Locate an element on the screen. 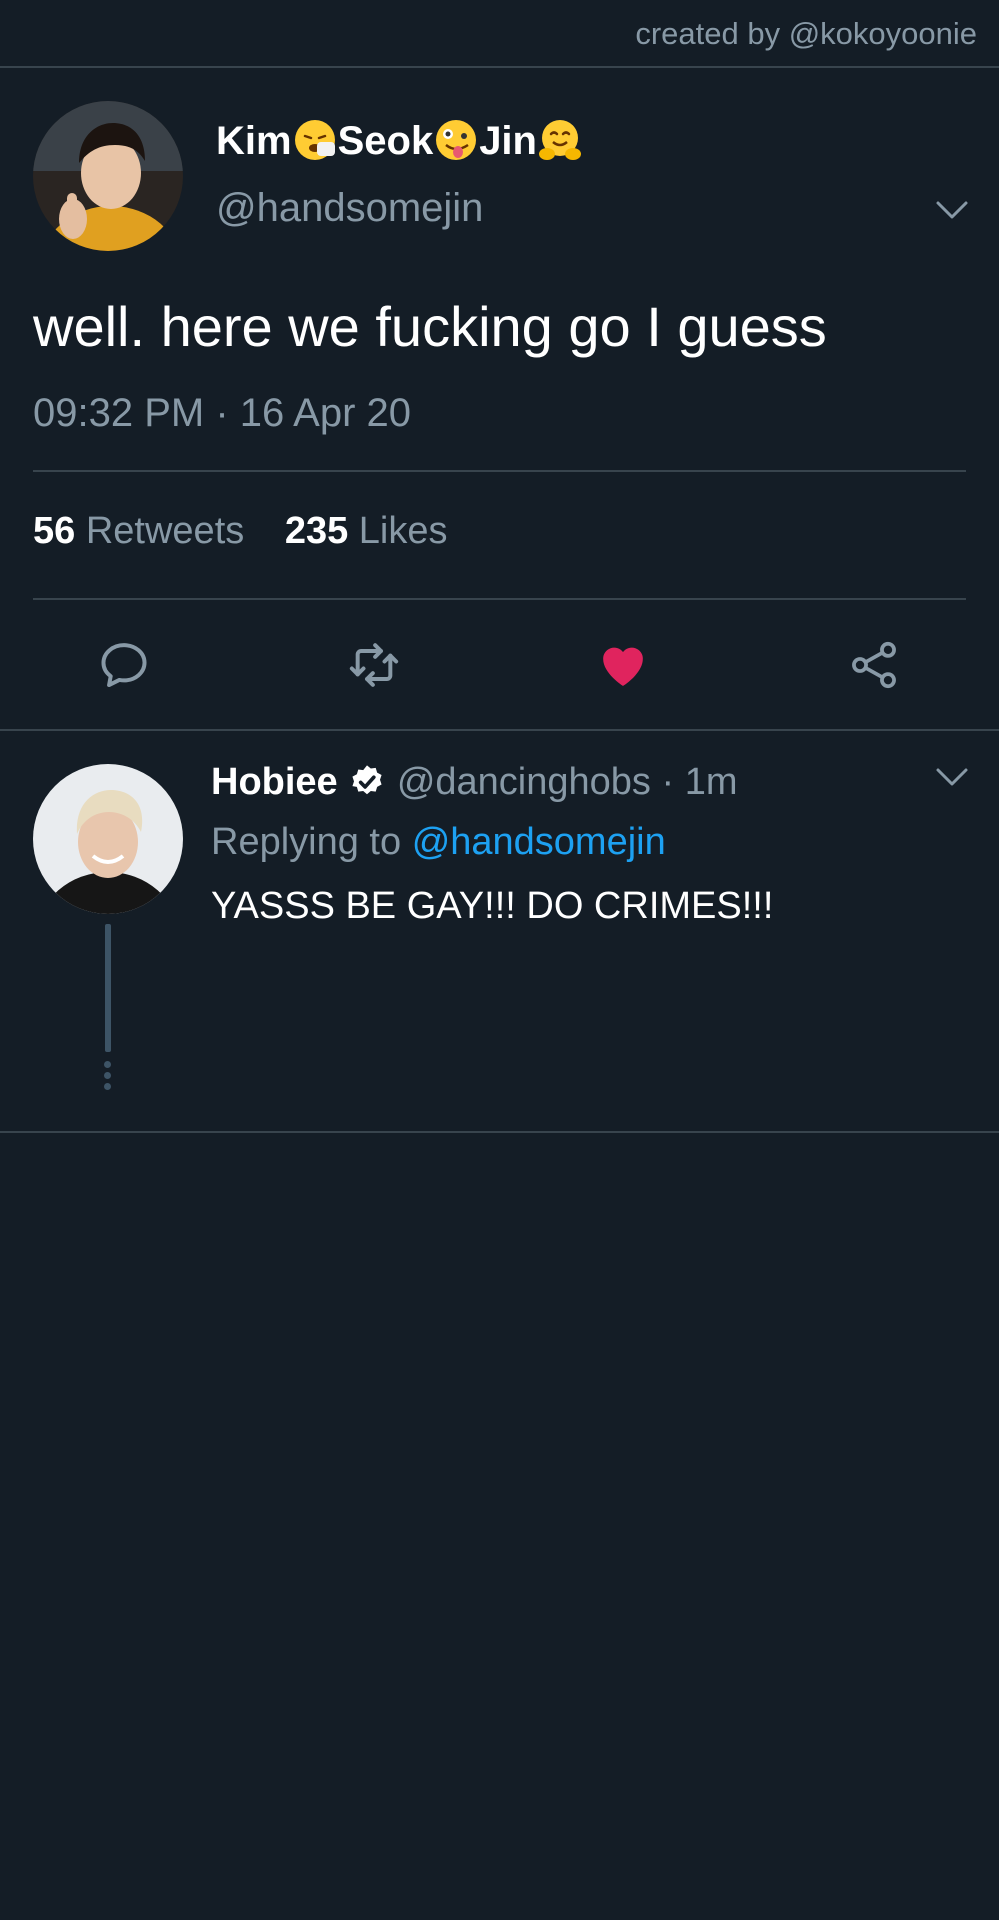 This screenshot has height=1920, width=999. reply-text: YASSS BE GAY!!! DO CRIMES!!! is located at coordinates (492, 906).